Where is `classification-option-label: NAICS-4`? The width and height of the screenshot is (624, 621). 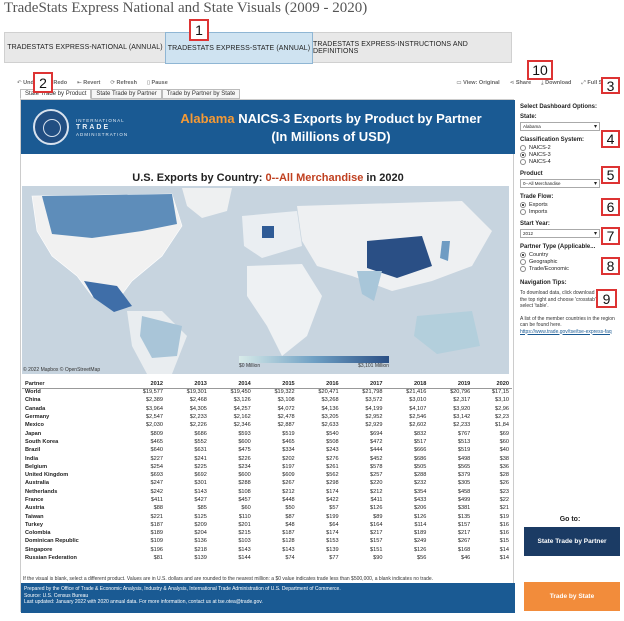 classification-option-label: NAICS-4 is located at coordinates (540, 162).